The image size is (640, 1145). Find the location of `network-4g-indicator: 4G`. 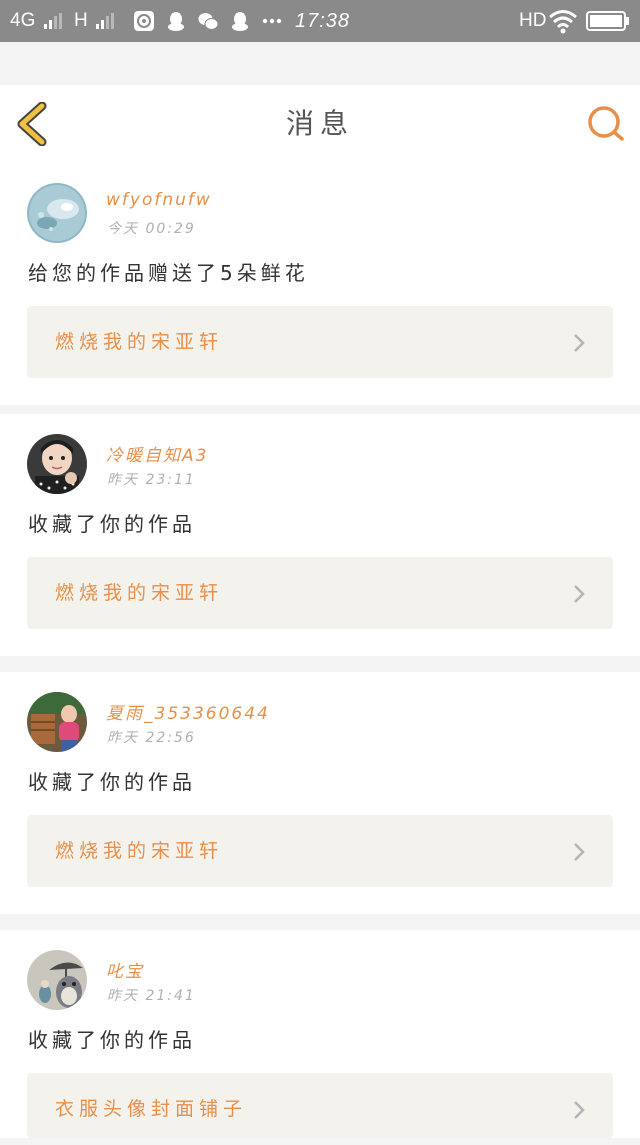

network-4g-indicator: 4G is located at coordinates (37, 21).